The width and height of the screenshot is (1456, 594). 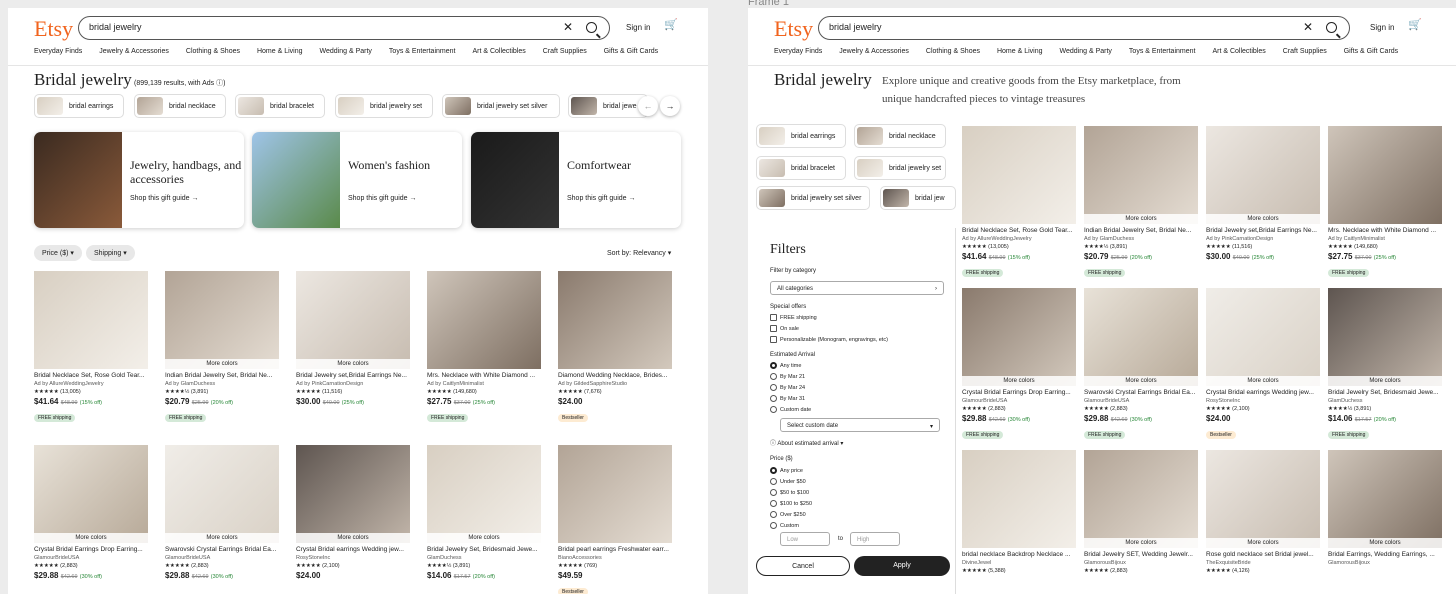 What do you see at coordinates (789, 492) in the screenshot?
I see `price-50-100-radio: $50 to $100` at bounding box center [789, 492].